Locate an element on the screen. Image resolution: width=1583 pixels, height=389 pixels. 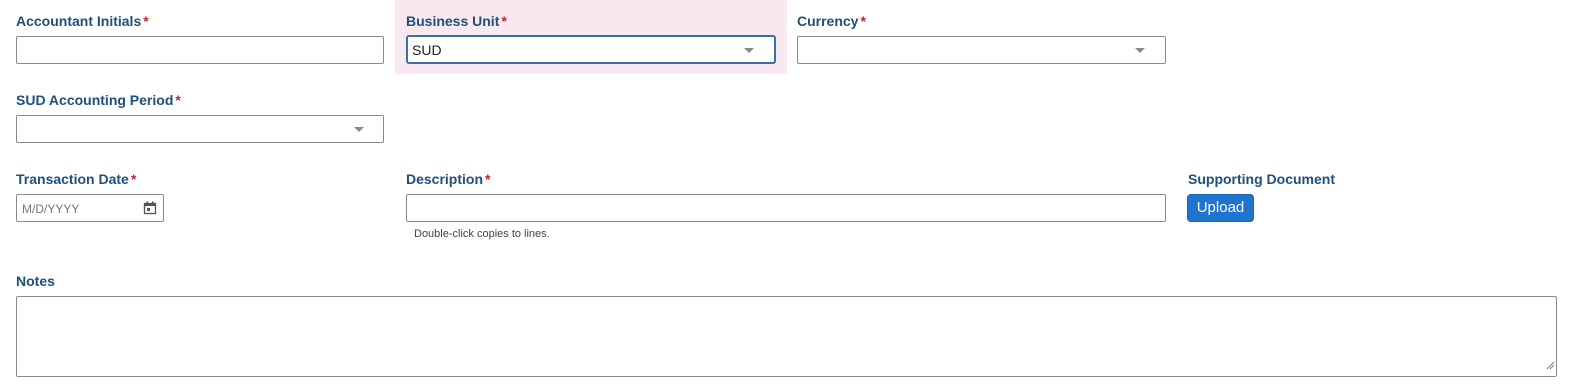
description-input is located at coordinates (786, 208).